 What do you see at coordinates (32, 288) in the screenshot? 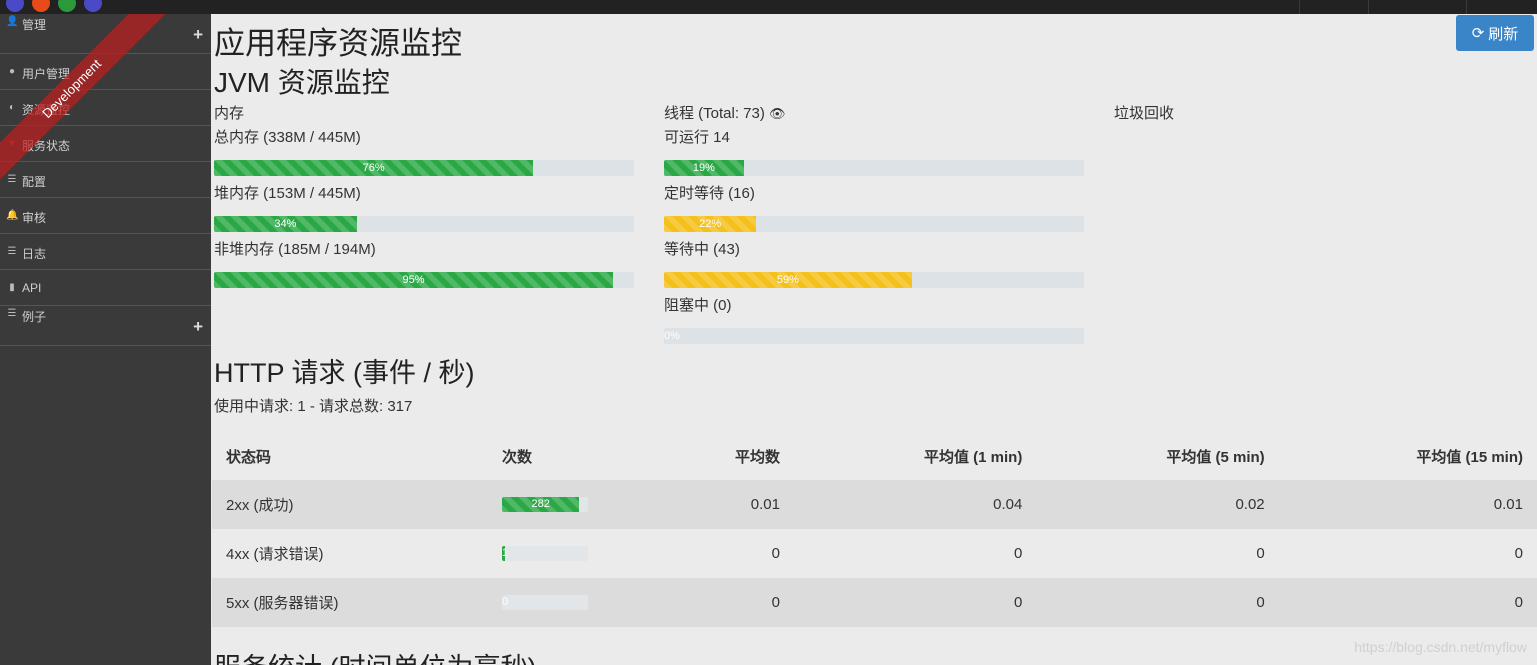
I see `sidebar-item-label: API` at bounding box center [32, 288].